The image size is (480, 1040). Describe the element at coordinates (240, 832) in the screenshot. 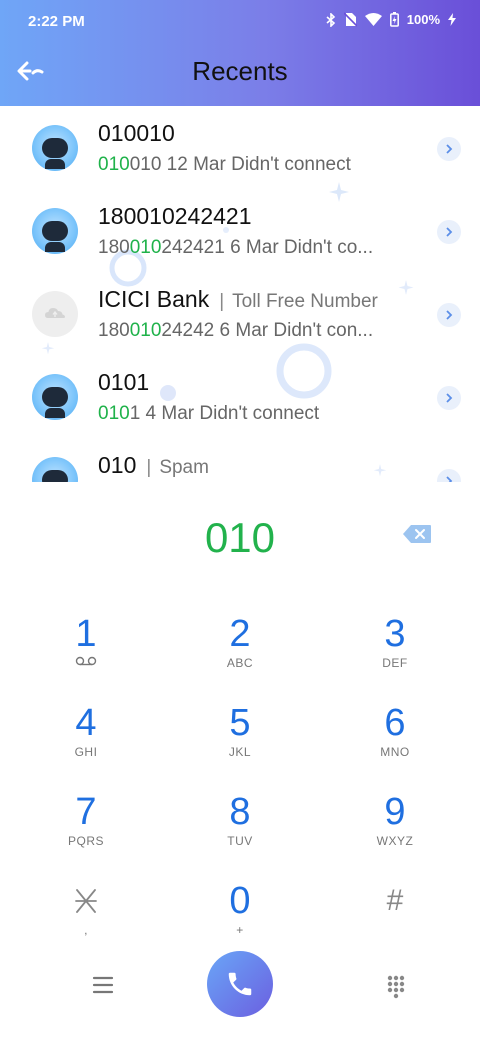

I see `key-8: 8 TUV` at that location.